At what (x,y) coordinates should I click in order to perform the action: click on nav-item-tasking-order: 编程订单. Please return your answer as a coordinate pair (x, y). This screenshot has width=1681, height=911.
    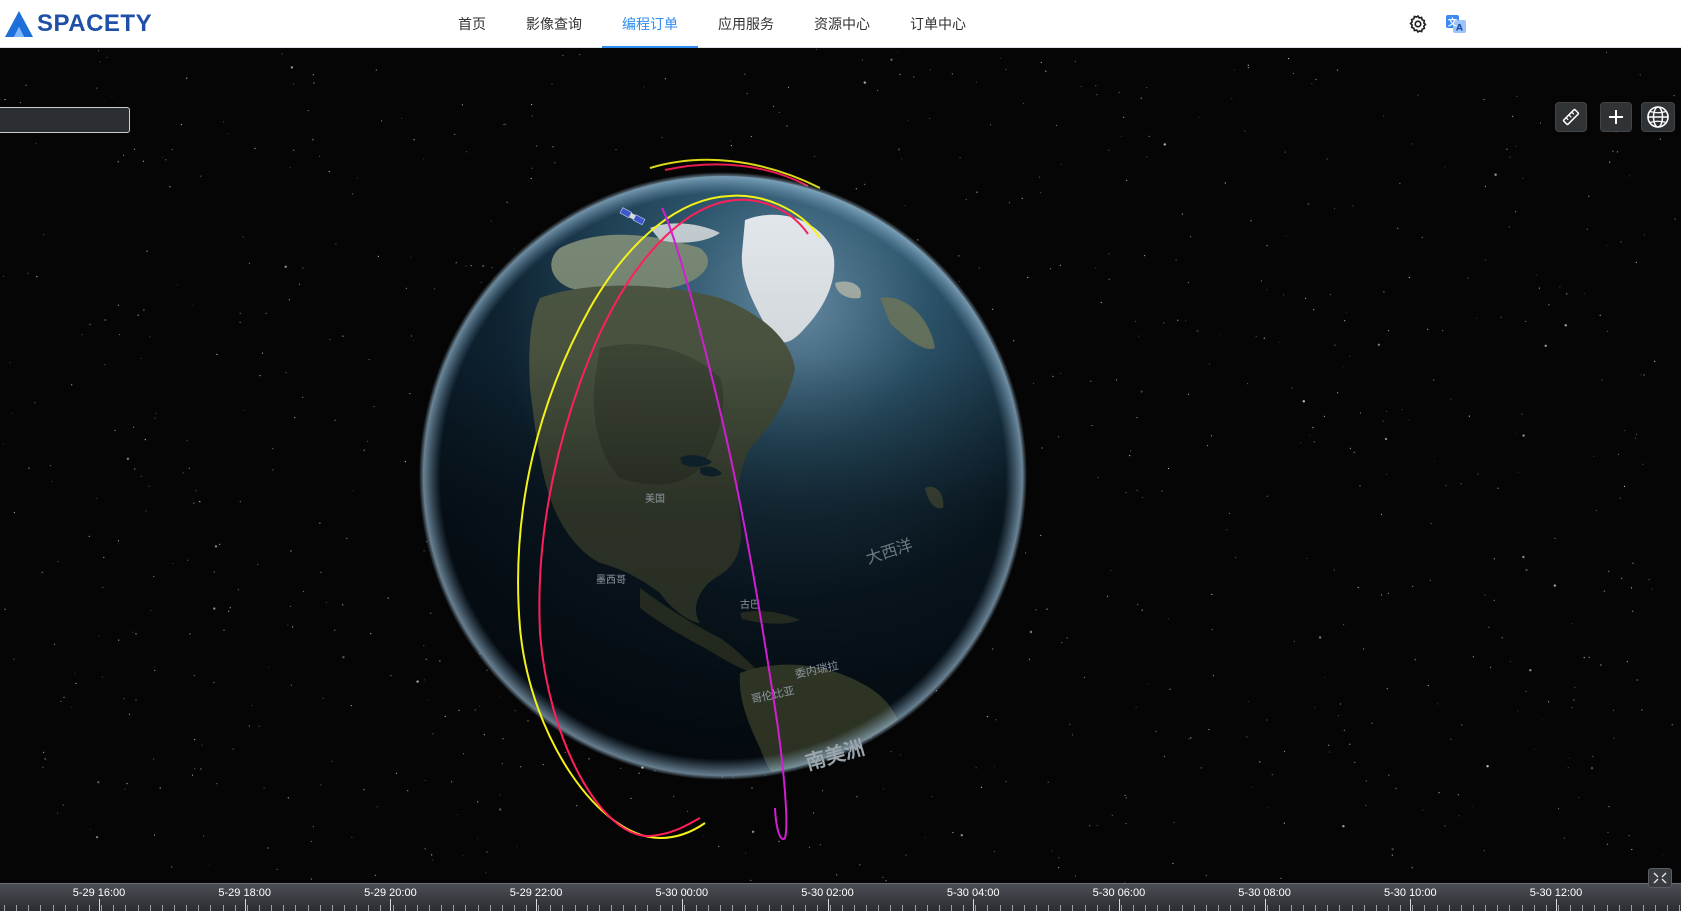
    Looking at the image, I should click on (650, 24).